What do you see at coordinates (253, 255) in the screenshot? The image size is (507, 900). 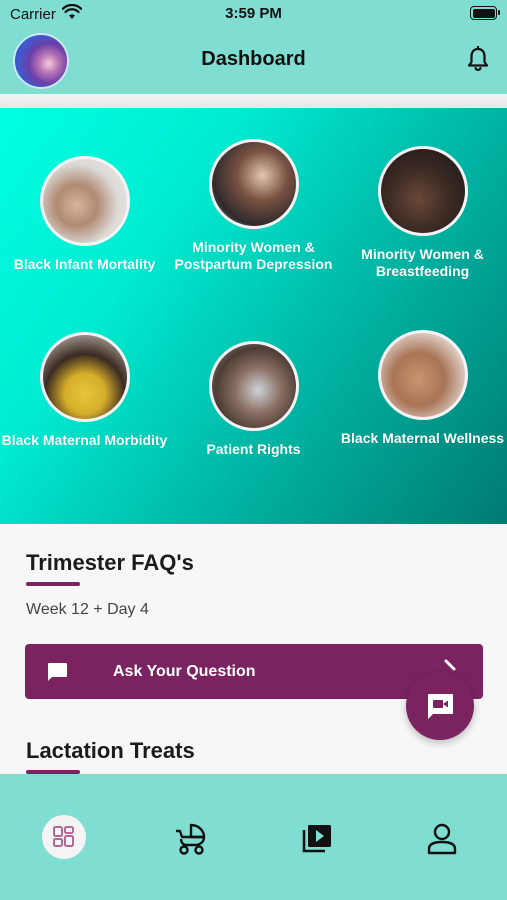 I see `topic-label: Minority Women & Postpartum Depression` at bounding box center [253, 255].